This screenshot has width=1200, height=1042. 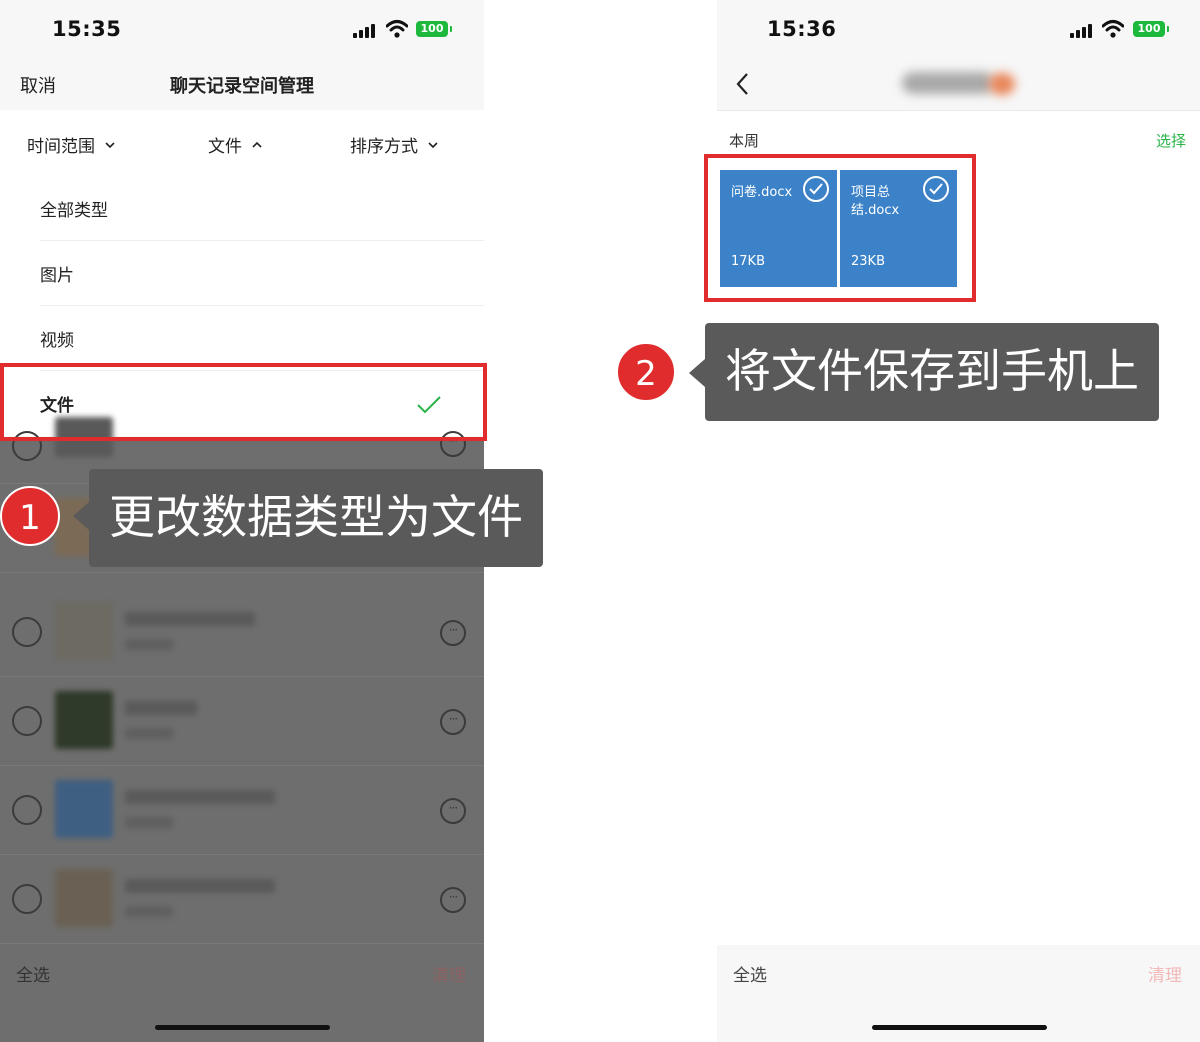 I want to click on status-time: 15:35, so click(x=87, y=29).